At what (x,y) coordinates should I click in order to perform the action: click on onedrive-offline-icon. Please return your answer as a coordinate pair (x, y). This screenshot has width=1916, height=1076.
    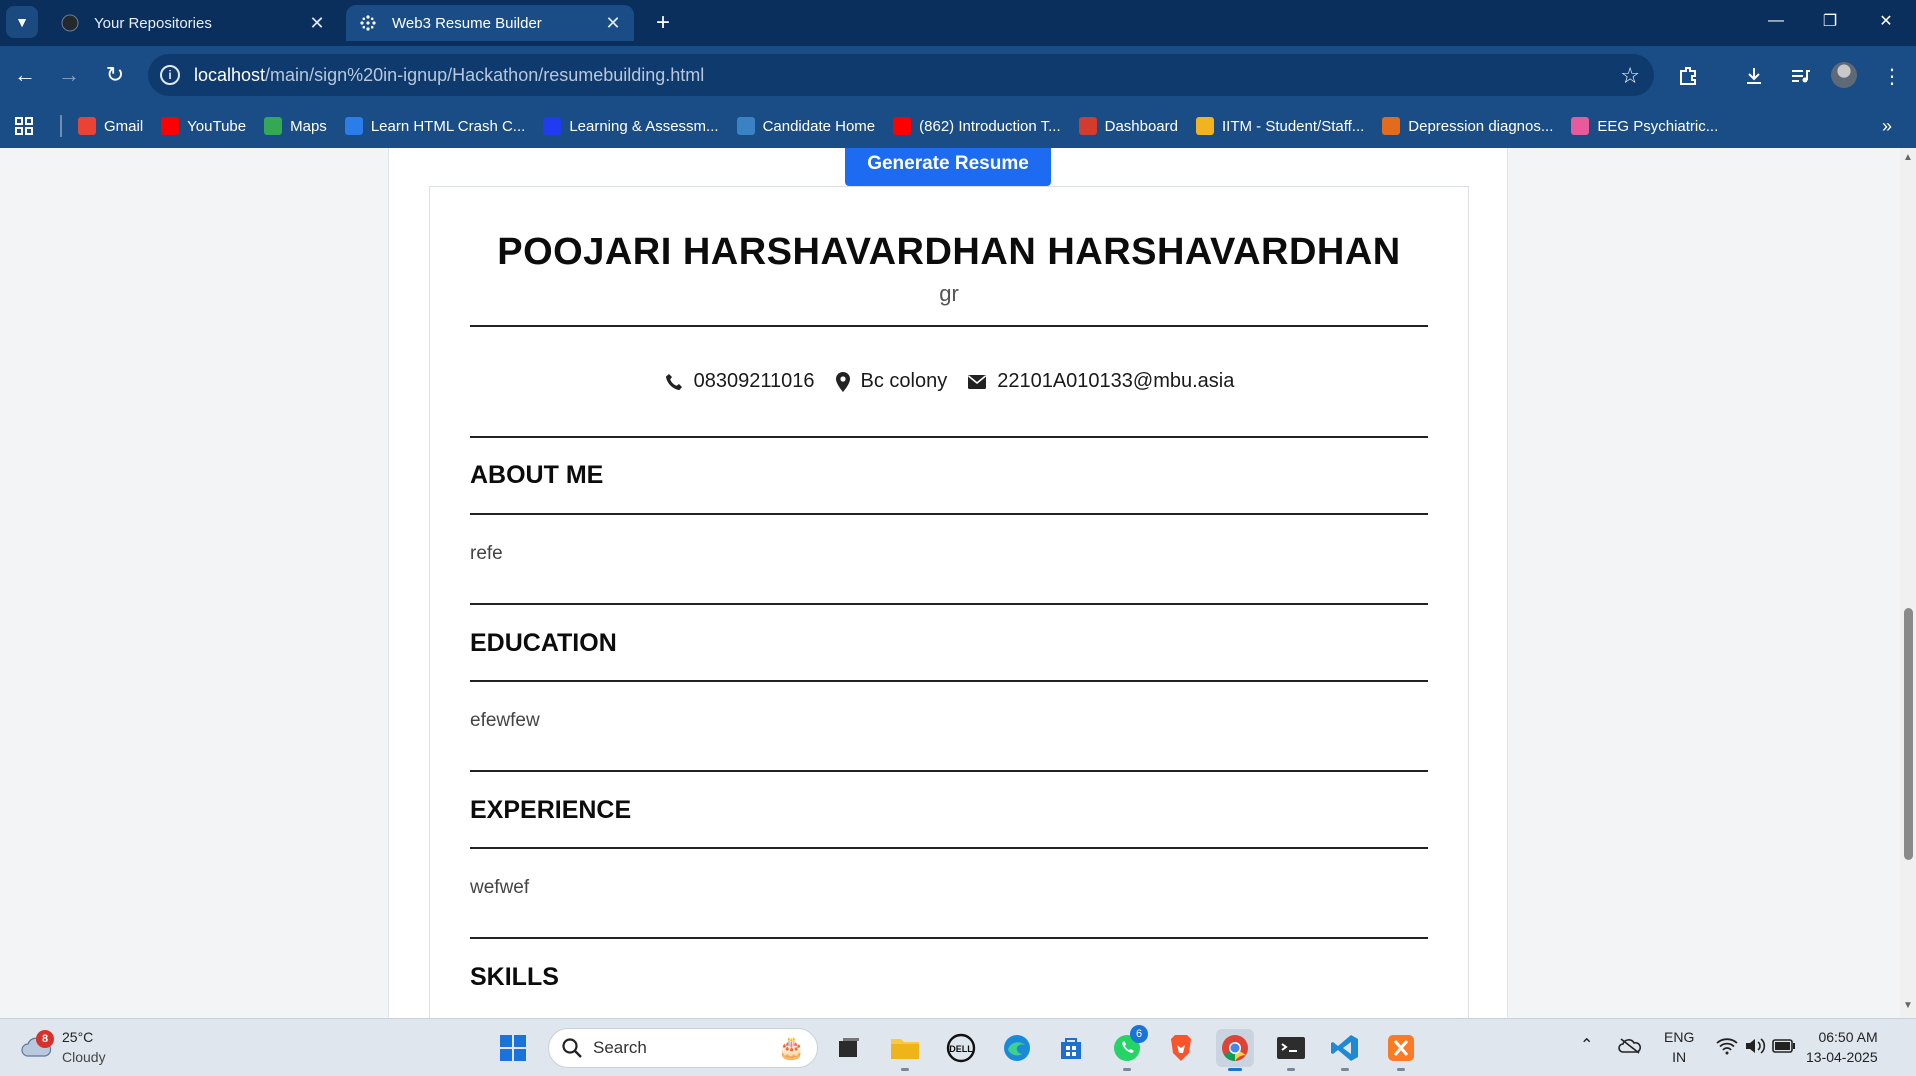
    Looking at the image, I should click on (1630, 1047).